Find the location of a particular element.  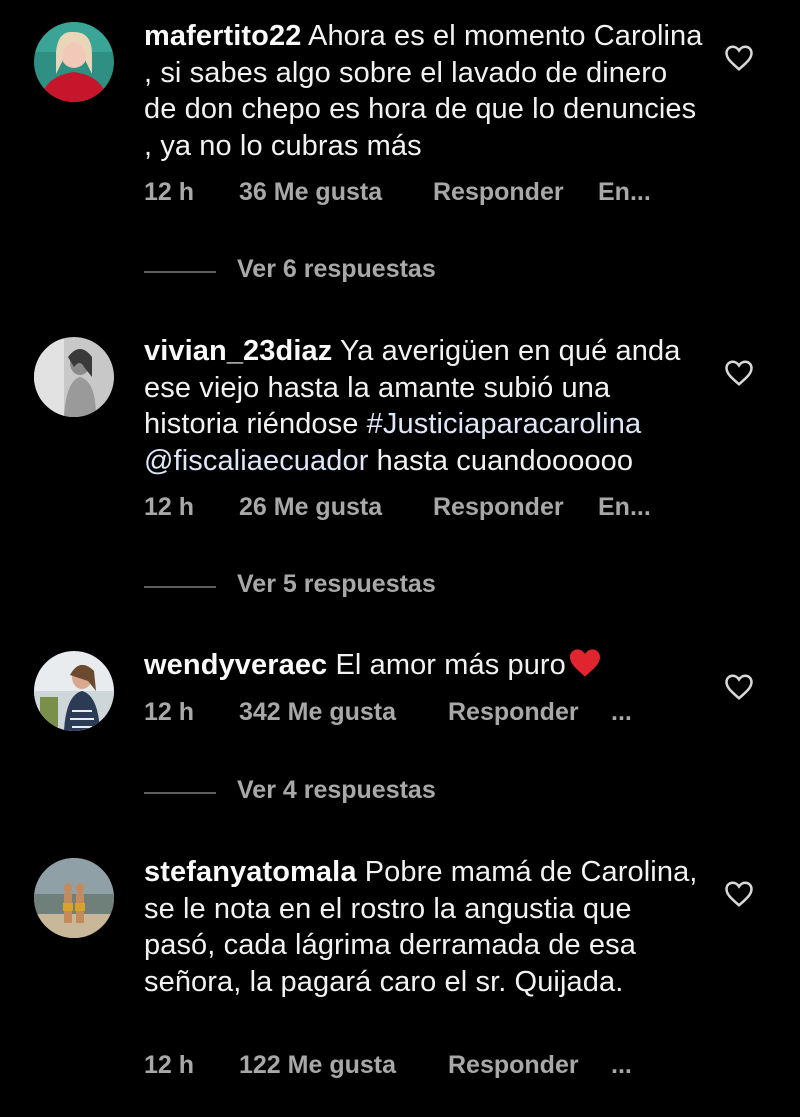

red-heart-emoji is located at coordinates (584, 663).